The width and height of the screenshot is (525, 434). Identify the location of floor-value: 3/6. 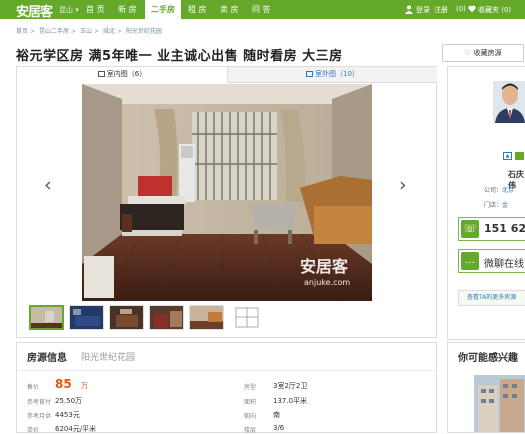
(279, 428).